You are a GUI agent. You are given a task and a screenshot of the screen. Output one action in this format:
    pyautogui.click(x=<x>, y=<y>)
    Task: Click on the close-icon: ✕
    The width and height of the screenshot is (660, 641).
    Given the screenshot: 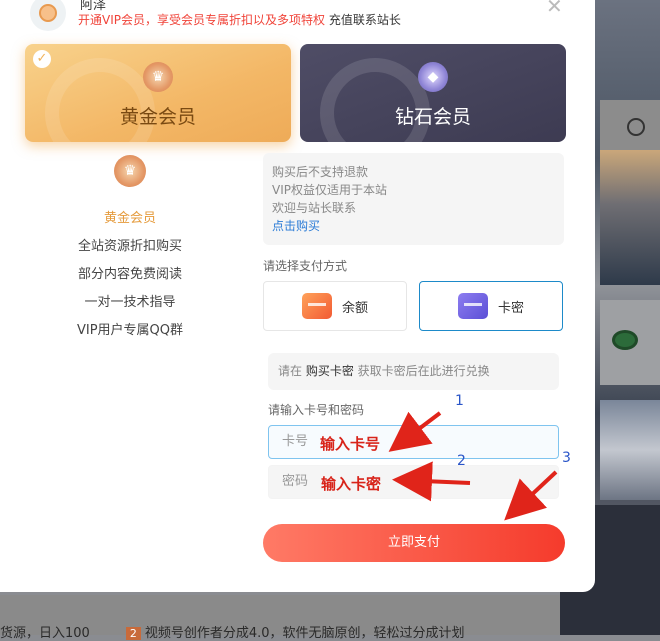 What is the action you would take?
    pyautogui.click(x=554, y=9)
    